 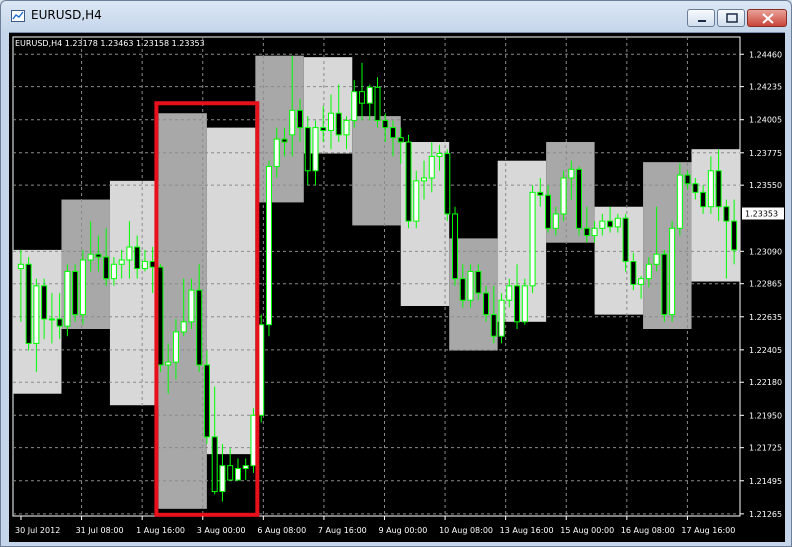 What do you see at coordinates (587, 530) in the screenshot?
I see `x-tick-label: 15 Aug 00:00` at bounding box center [587, 530].